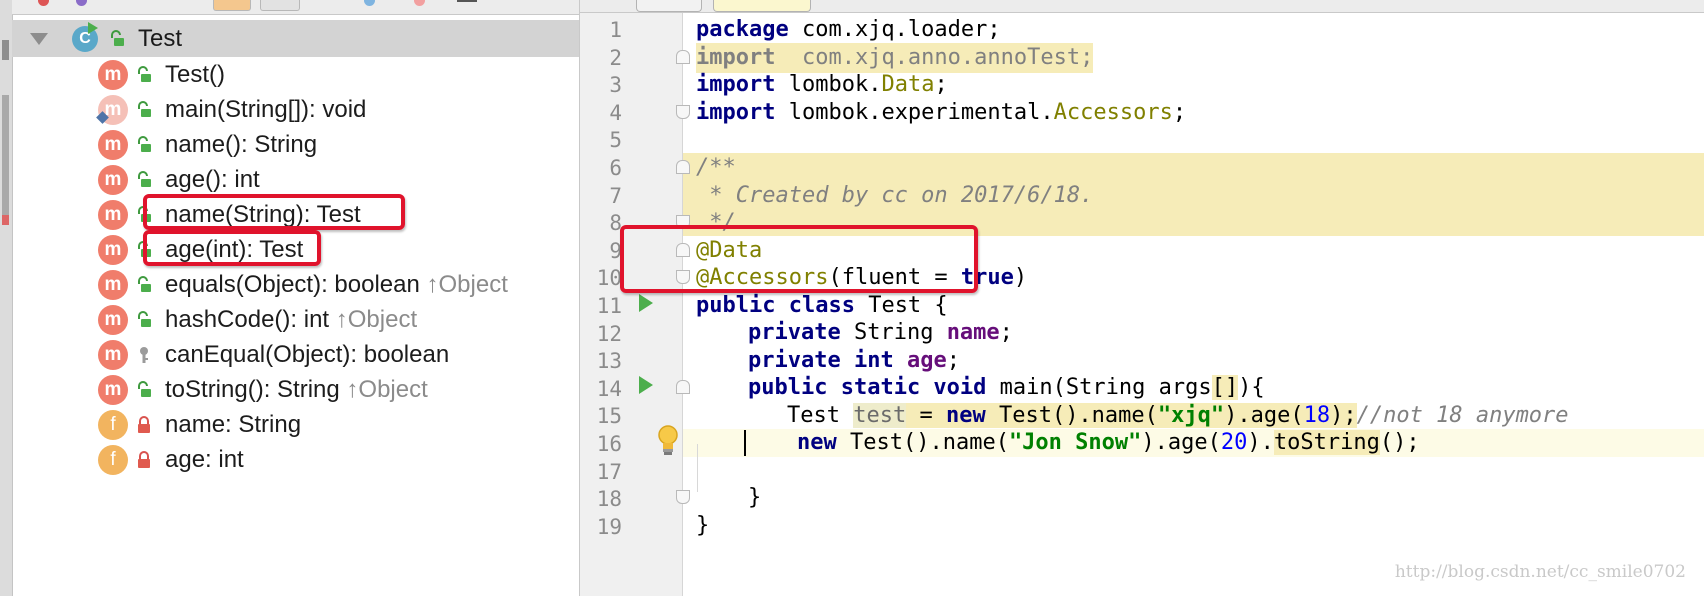 The height and width of the screenshot is (596, 1704). Describe the element at coordinates (295, 355) in the screenshot. I see `tree-item-method: m canEqual(Object): boolean` at that location.